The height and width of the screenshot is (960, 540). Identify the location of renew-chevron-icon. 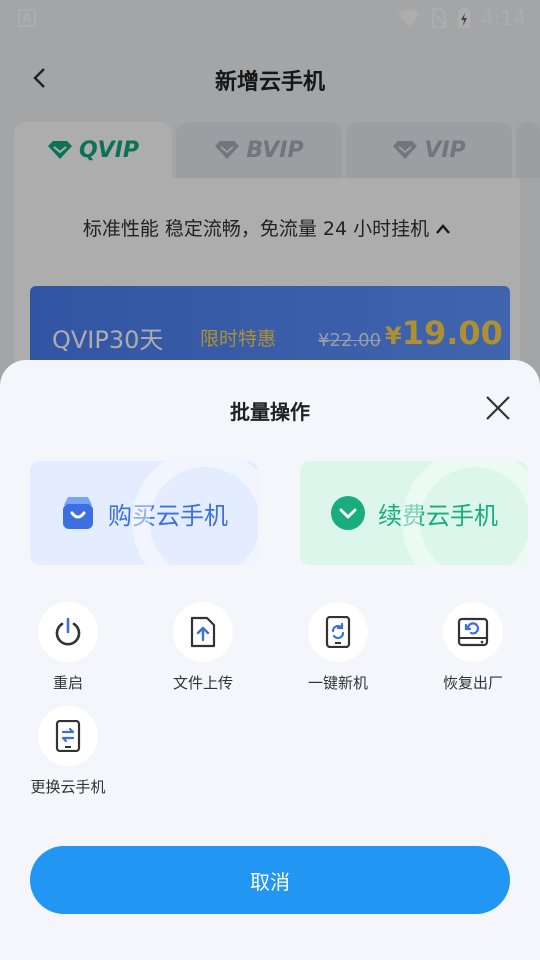
(348, 513).